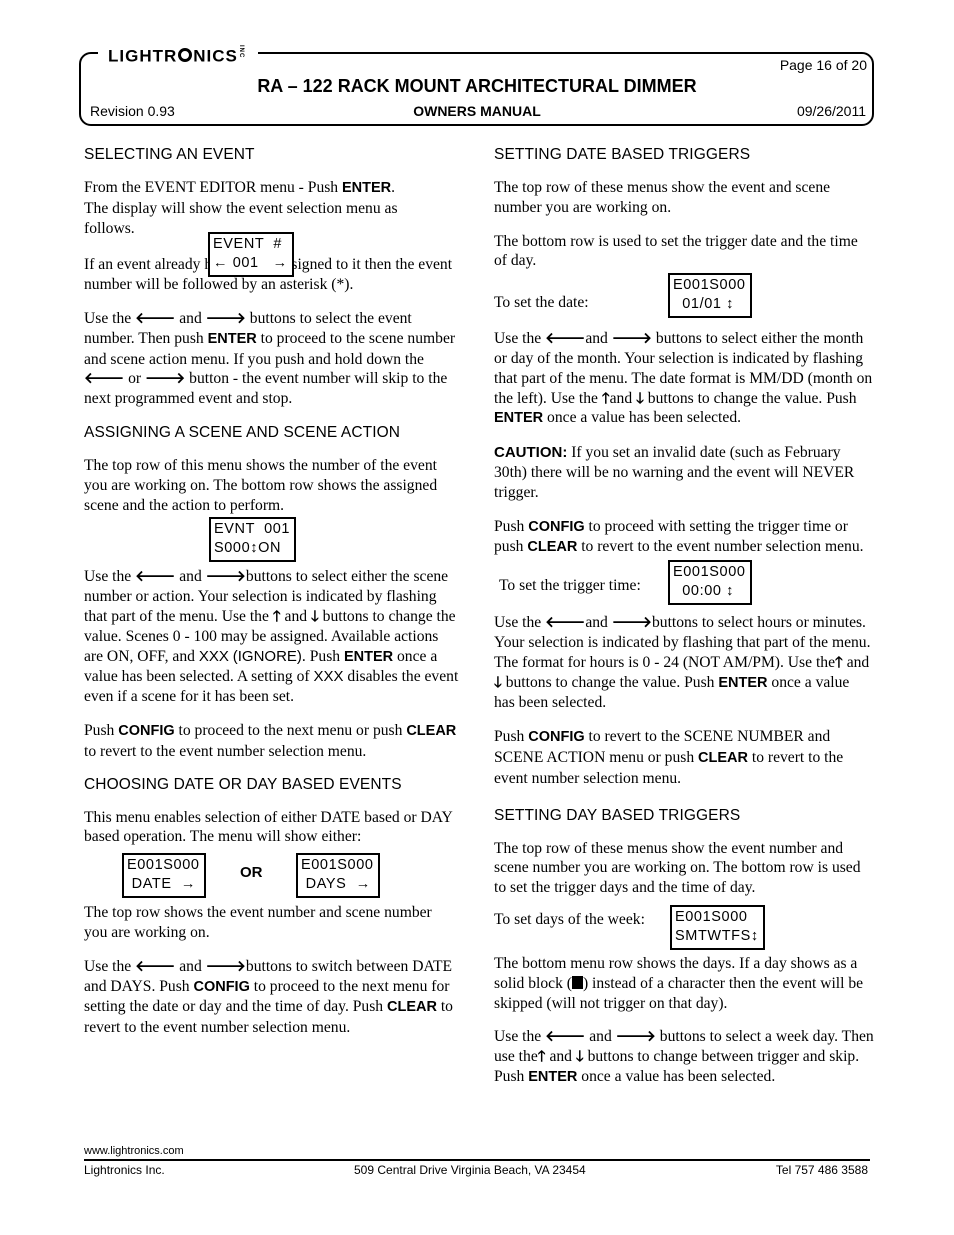 The width and height of the screenshot is (954, 1235). Describe the element at coordinates (704, 591) in the screenshot. I see `text-span: 00:00 ↕` at that location.